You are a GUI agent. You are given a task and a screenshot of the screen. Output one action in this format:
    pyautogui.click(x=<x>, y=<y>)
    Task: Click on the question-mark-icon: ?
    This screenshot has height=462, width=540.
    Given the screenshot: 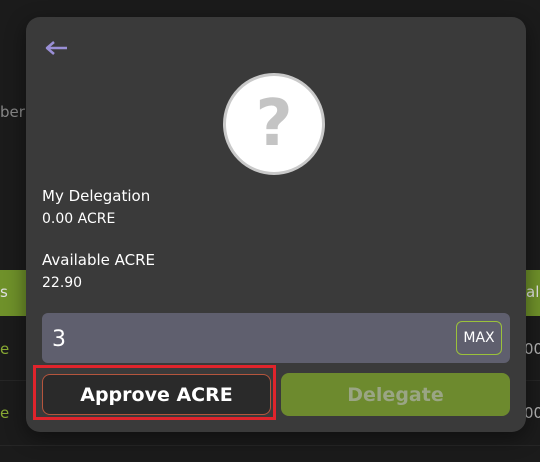 What is the action you would take?
    pyautogui.click(x=274, y=124)
    